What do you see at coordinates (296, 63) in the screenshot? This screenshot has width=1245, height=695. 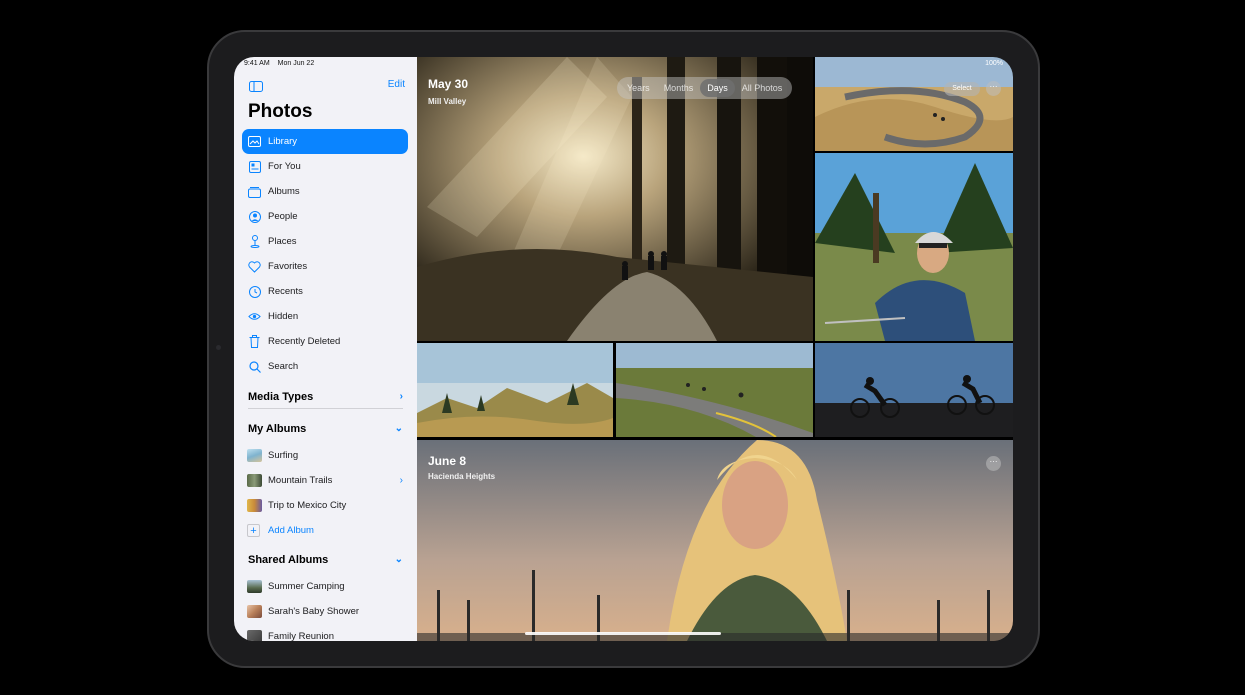 I see `status-date: Mon Jun 22` at bounding box center [296, 63].